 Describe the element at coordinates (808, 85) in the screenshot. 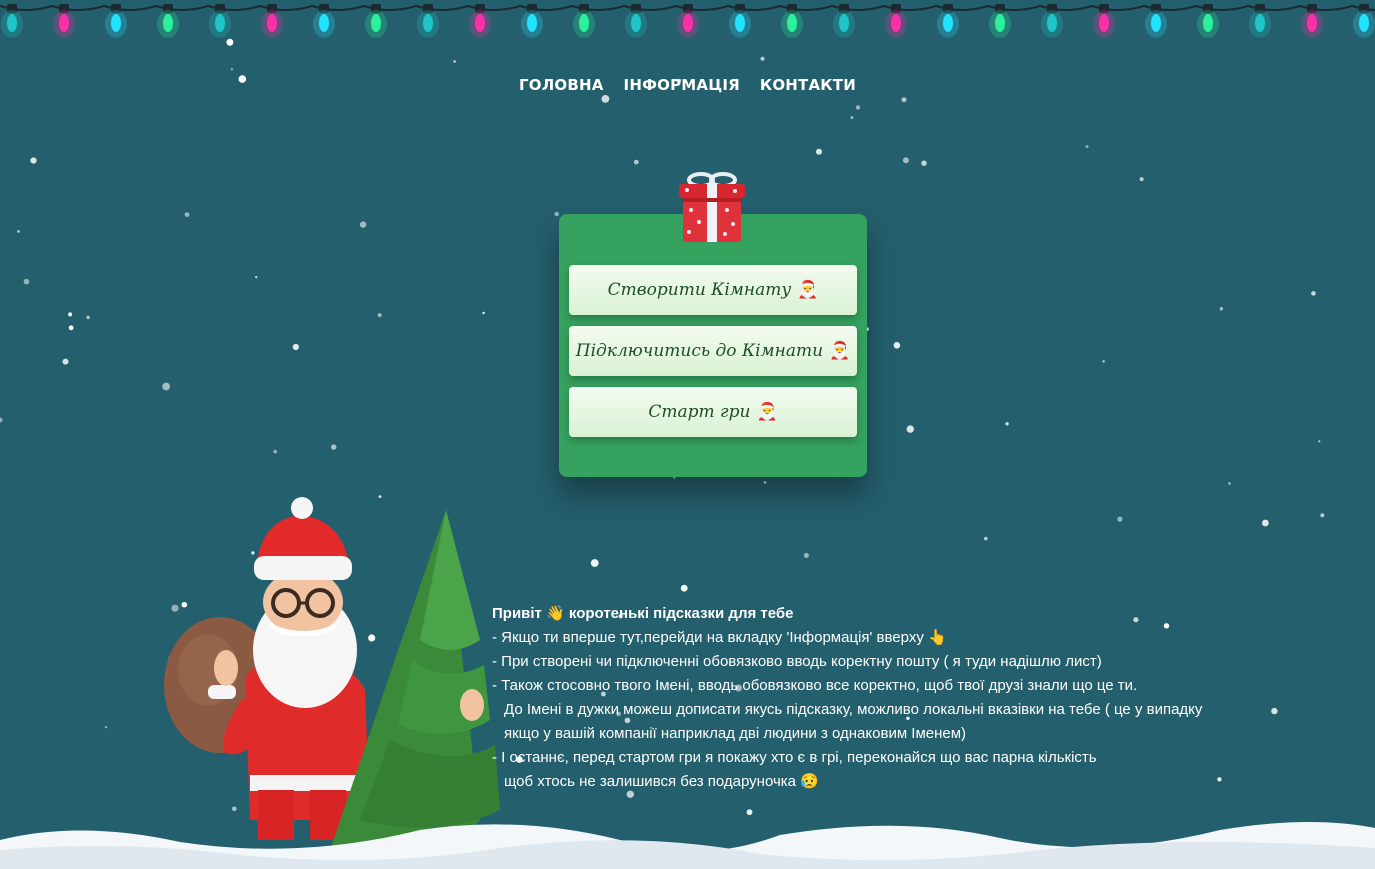

I see `nav-contacts-link: КОНТАКТИ` at that location.